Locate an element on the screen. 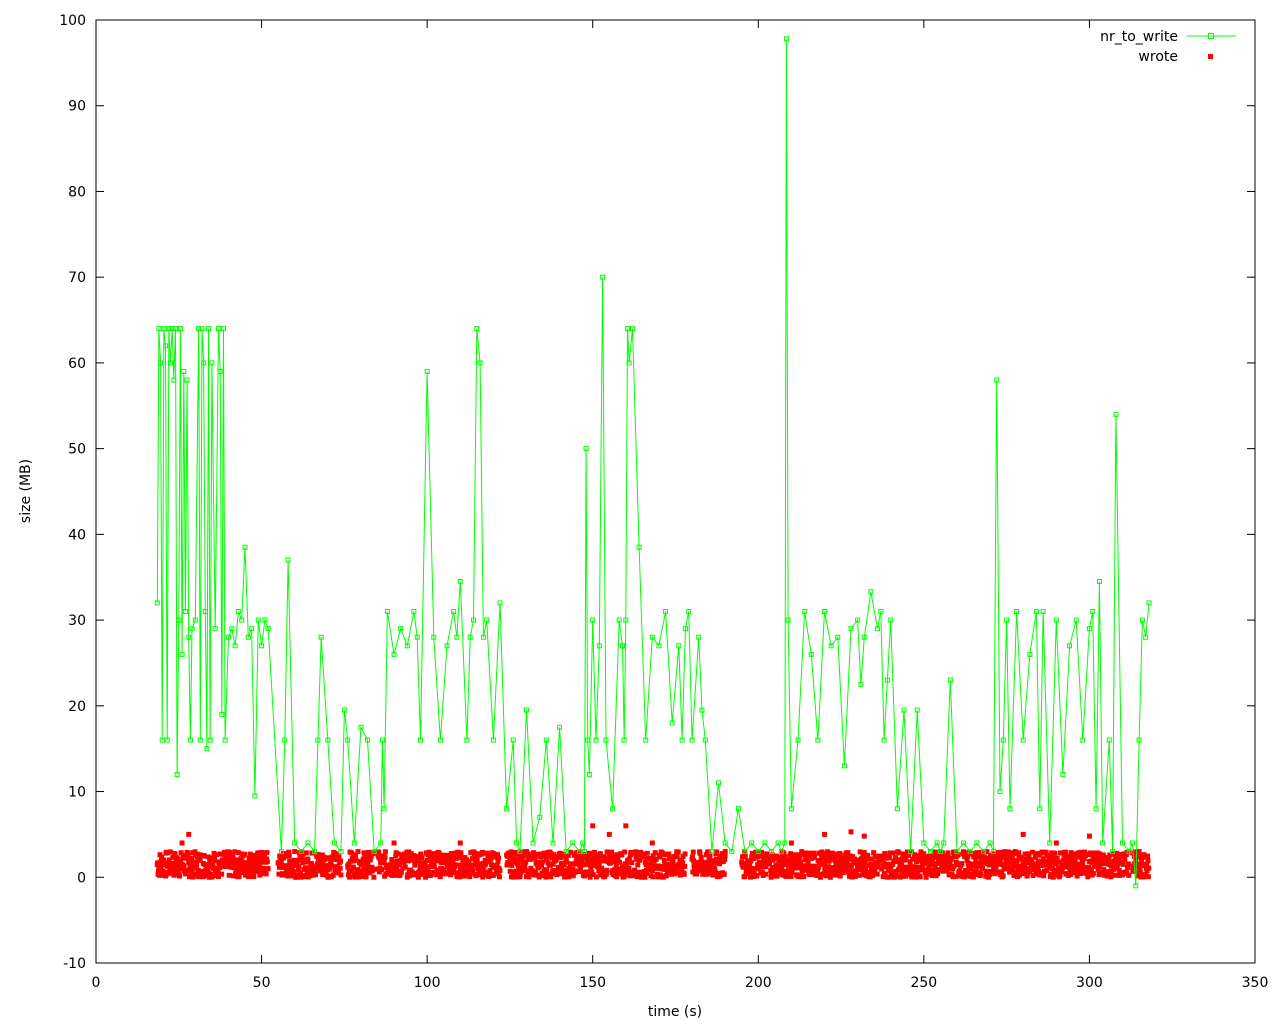 The height and width of the screenshot is (1024, 1280). y-tick-label: 10 is located at coordinates (77, 793).